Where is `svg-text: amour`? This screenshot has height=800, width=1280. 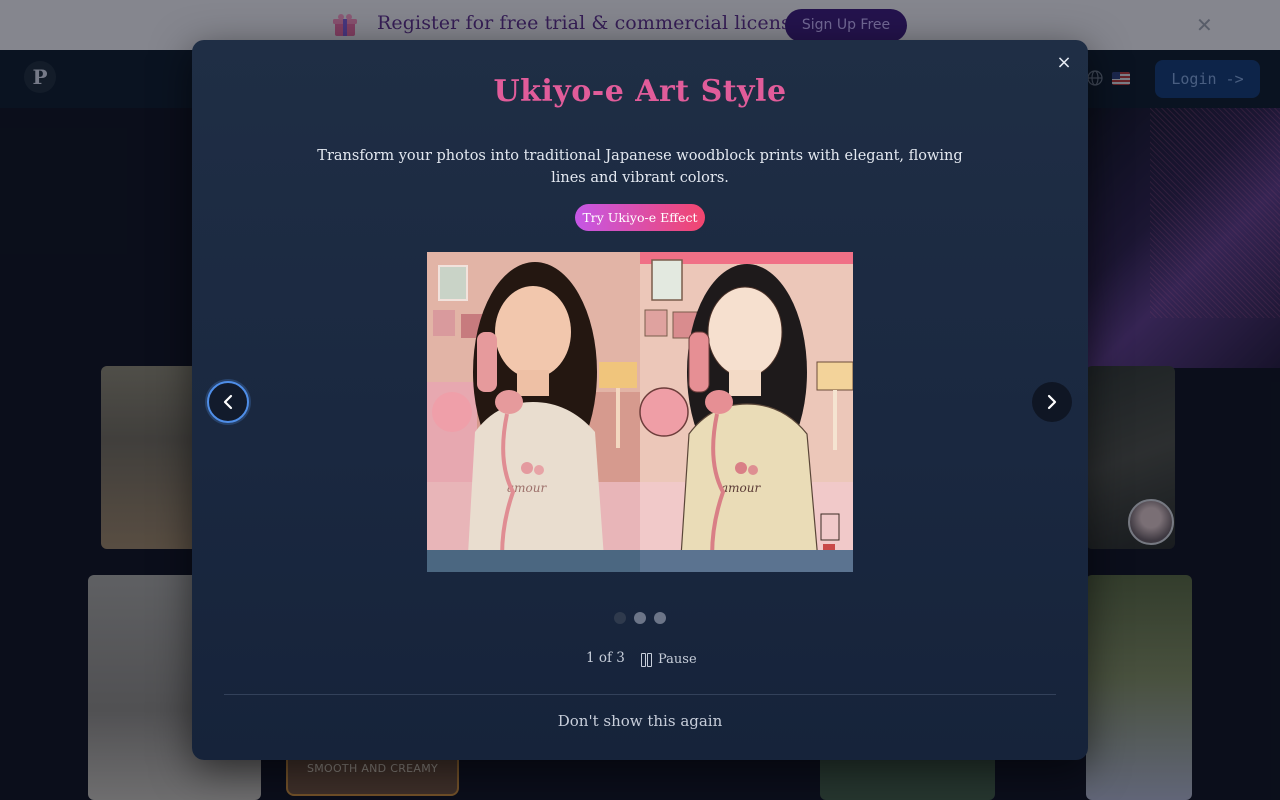
svg-text: amour is located at coordinates (741, 488).